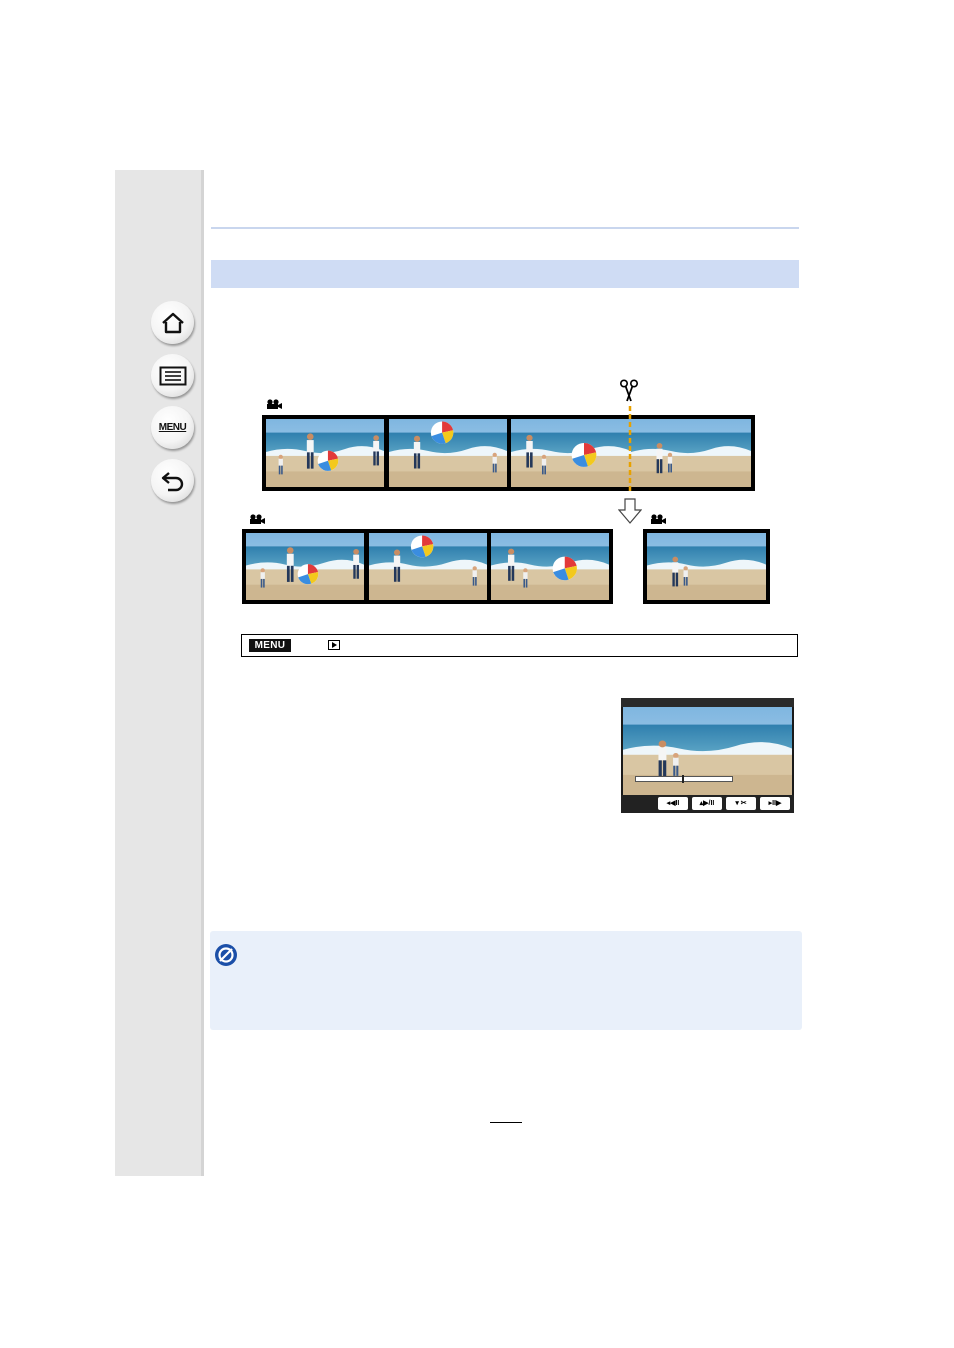  What do you see at coordinates (775, 803) in the screenshot?
I see `forward-control: ▸II▶` at bounding box center [775, 803].